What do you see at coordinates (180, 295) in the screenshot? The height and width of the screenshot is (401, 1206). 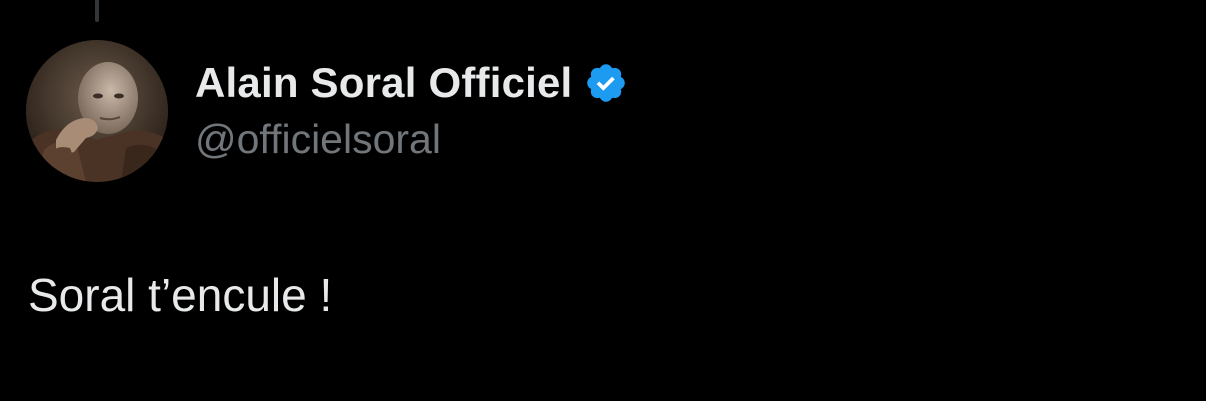 I see `tweet-text: Soral t’encule !` at bounding box center [180, 295].